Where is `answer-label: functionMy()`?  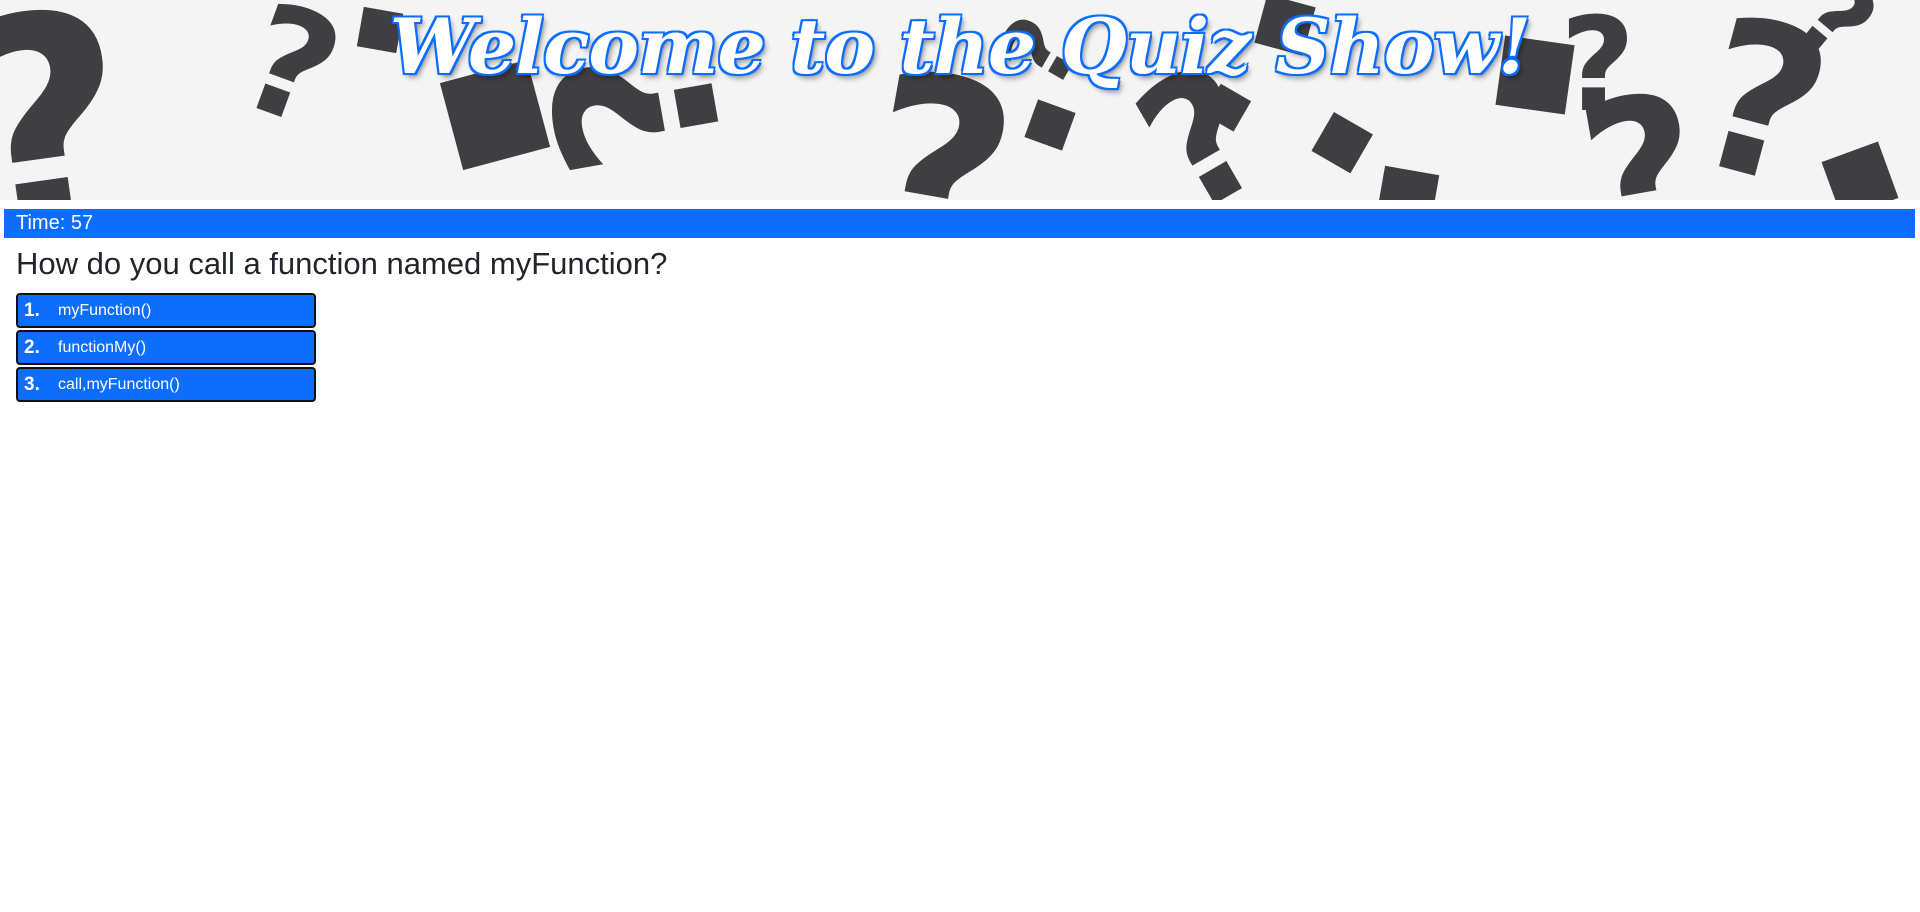
answer-label: functionMy() is located at coordinates (102, 347).